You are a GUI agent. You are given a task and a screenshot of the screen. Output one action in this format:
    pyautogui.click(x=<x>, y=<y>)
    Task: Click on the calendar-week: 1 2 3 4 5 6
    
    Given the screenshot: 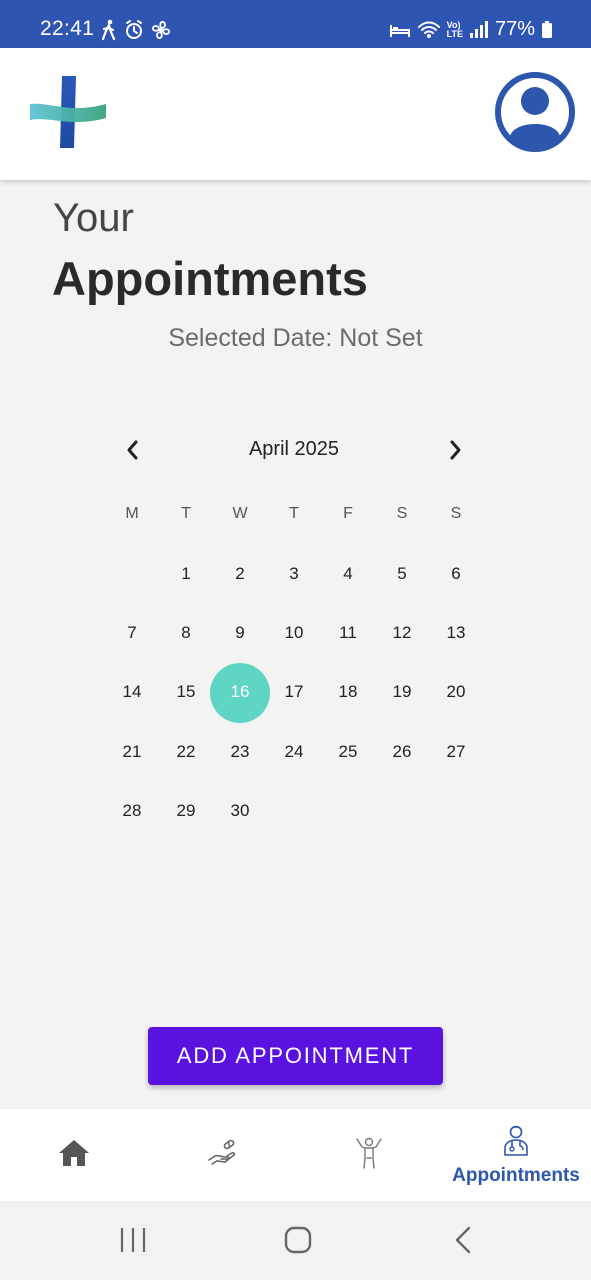 What is the action you would take?
    pyautogui.click(x=294, y=573)
    